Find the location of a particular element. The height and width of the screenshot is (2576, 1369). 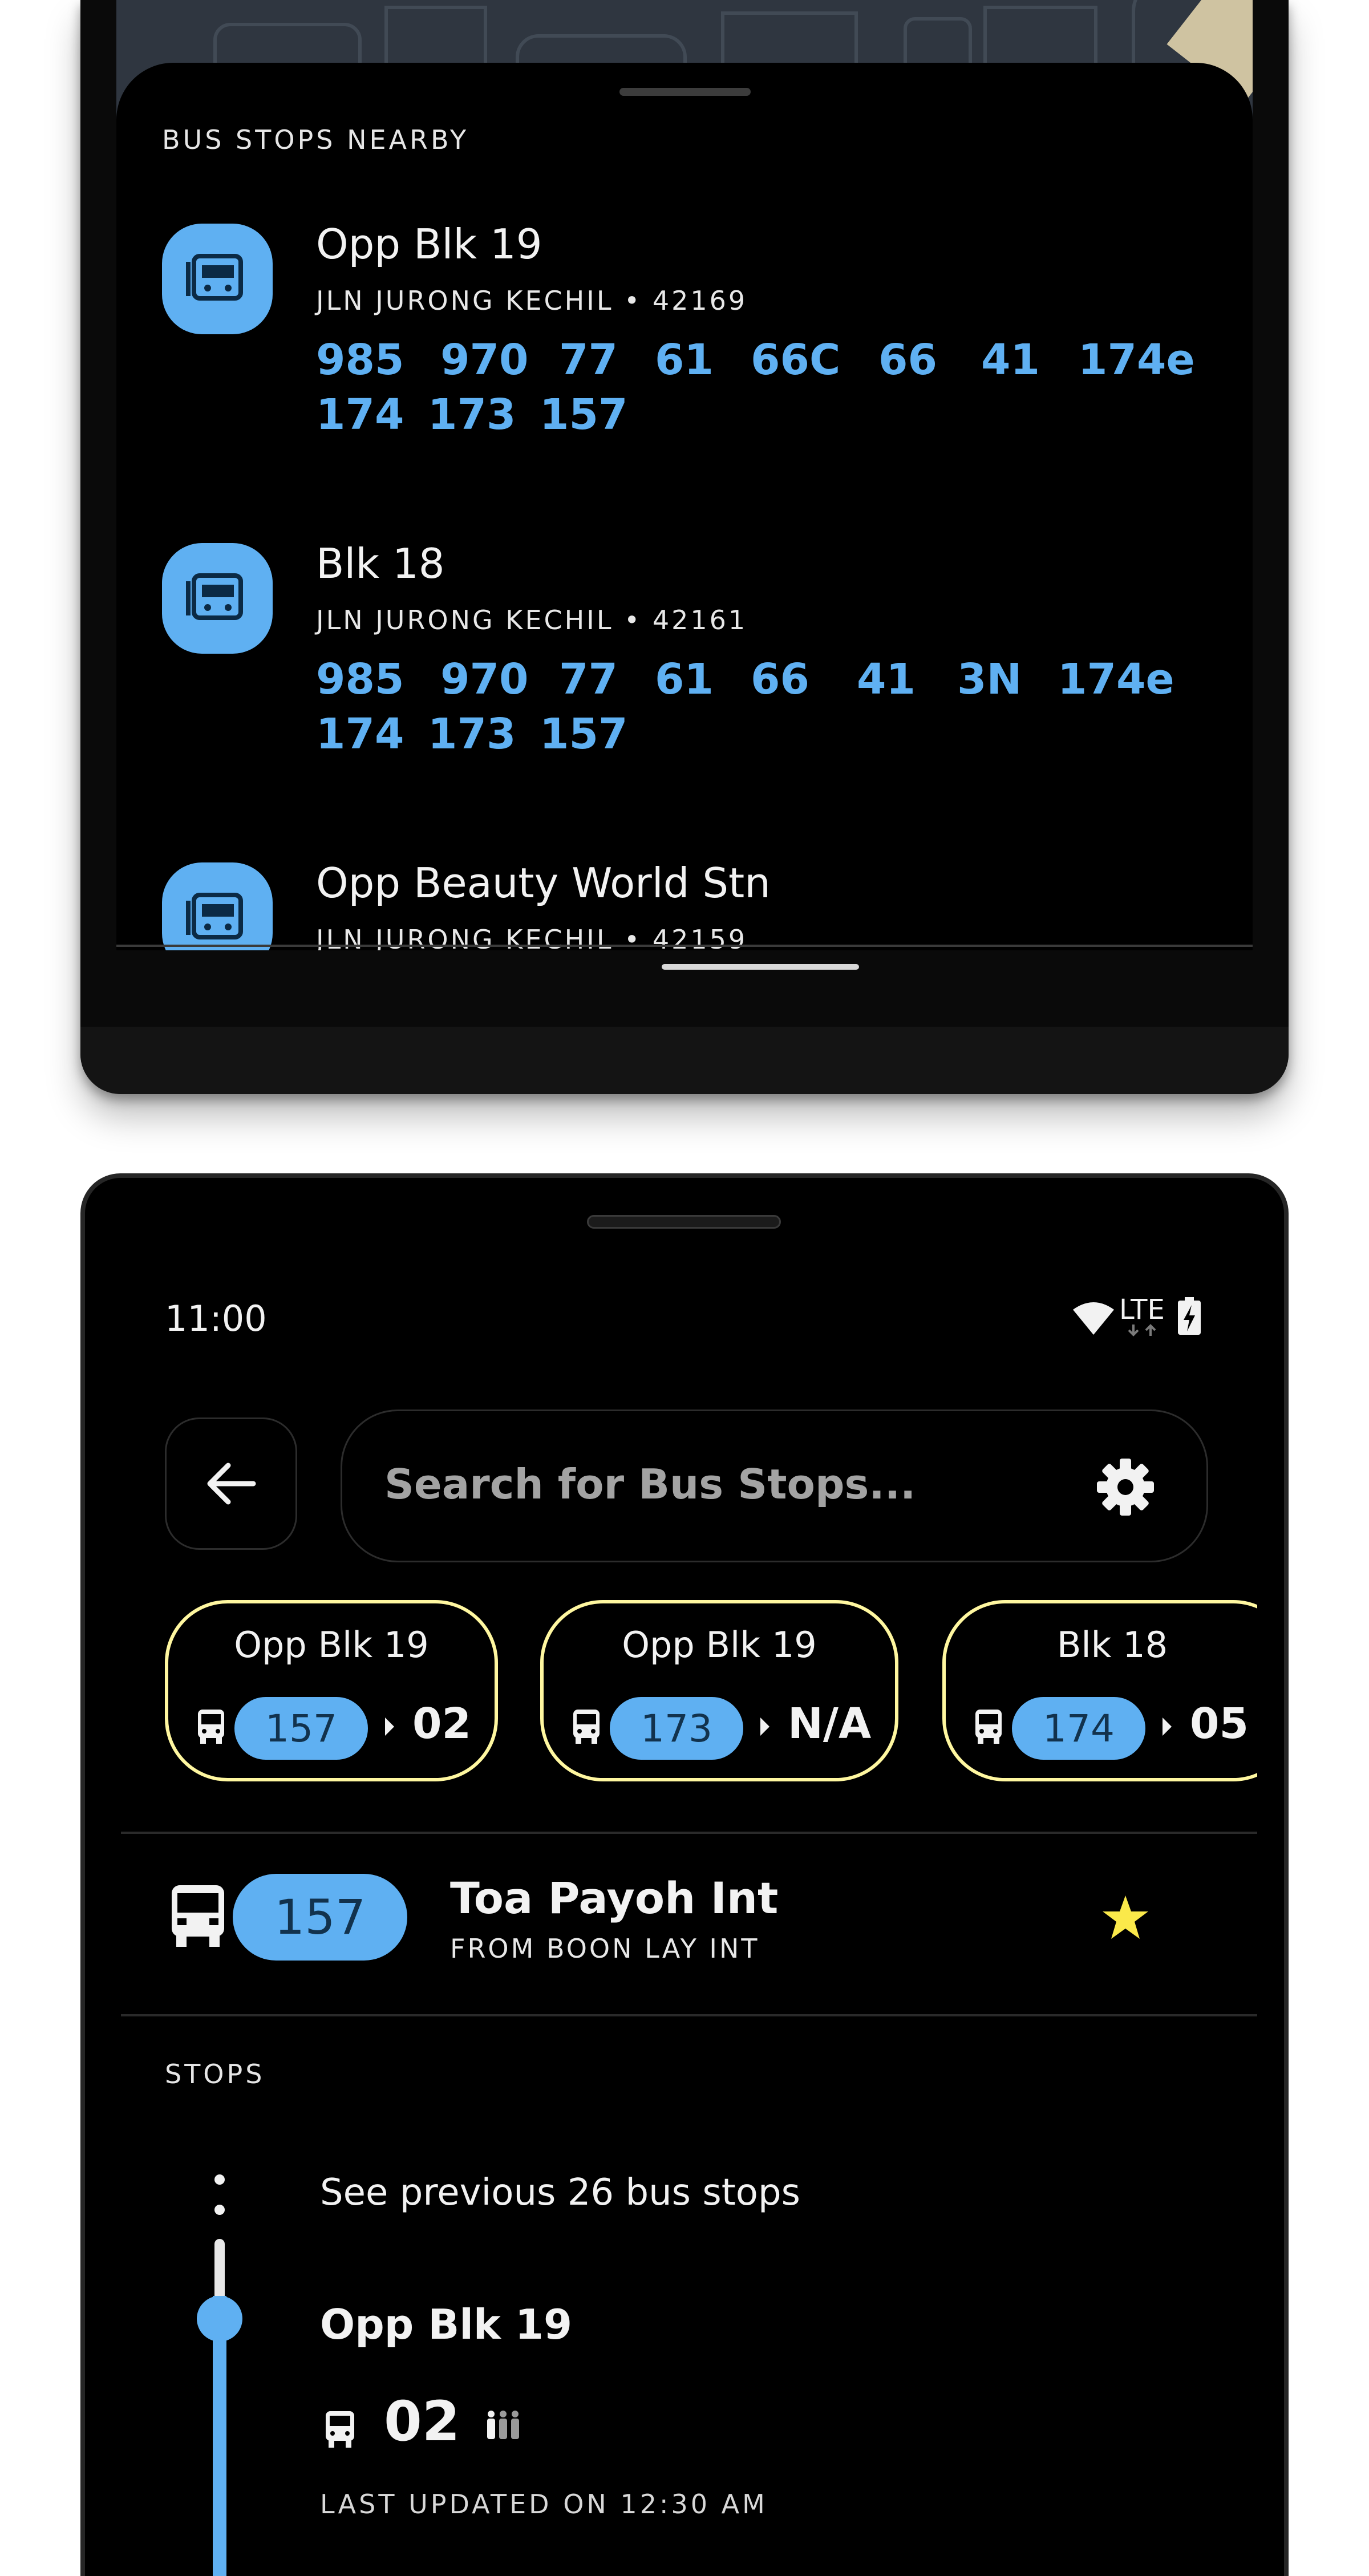

crowd-level-icon is located at coordinates (503, 2425).